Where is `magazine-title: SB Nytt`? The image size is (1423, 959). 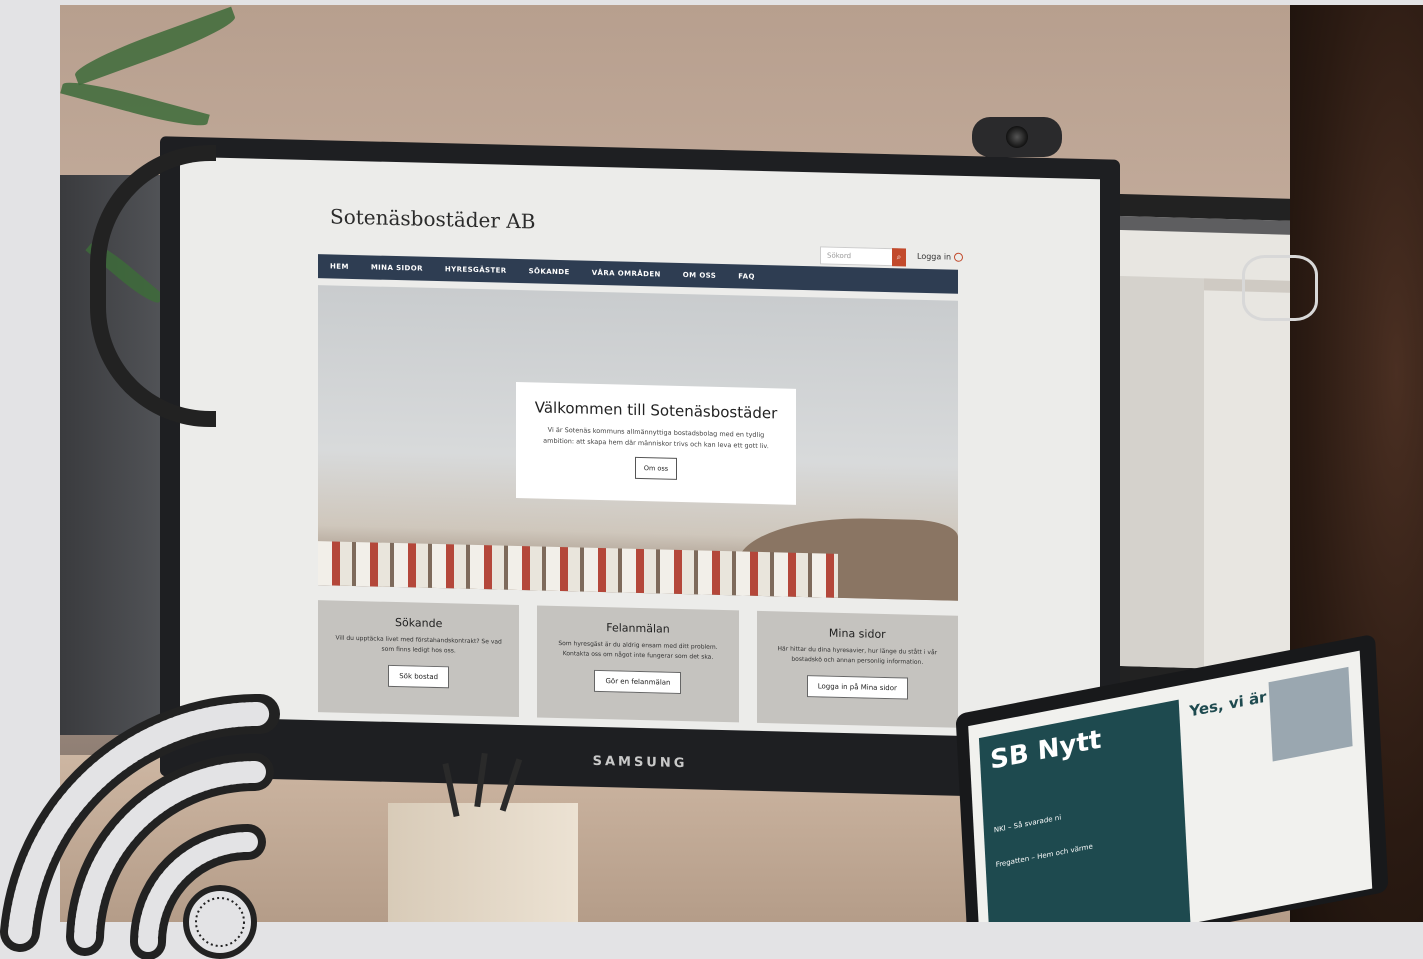 magazine-title: SB Nytt is located at coordinates (1046, 750).